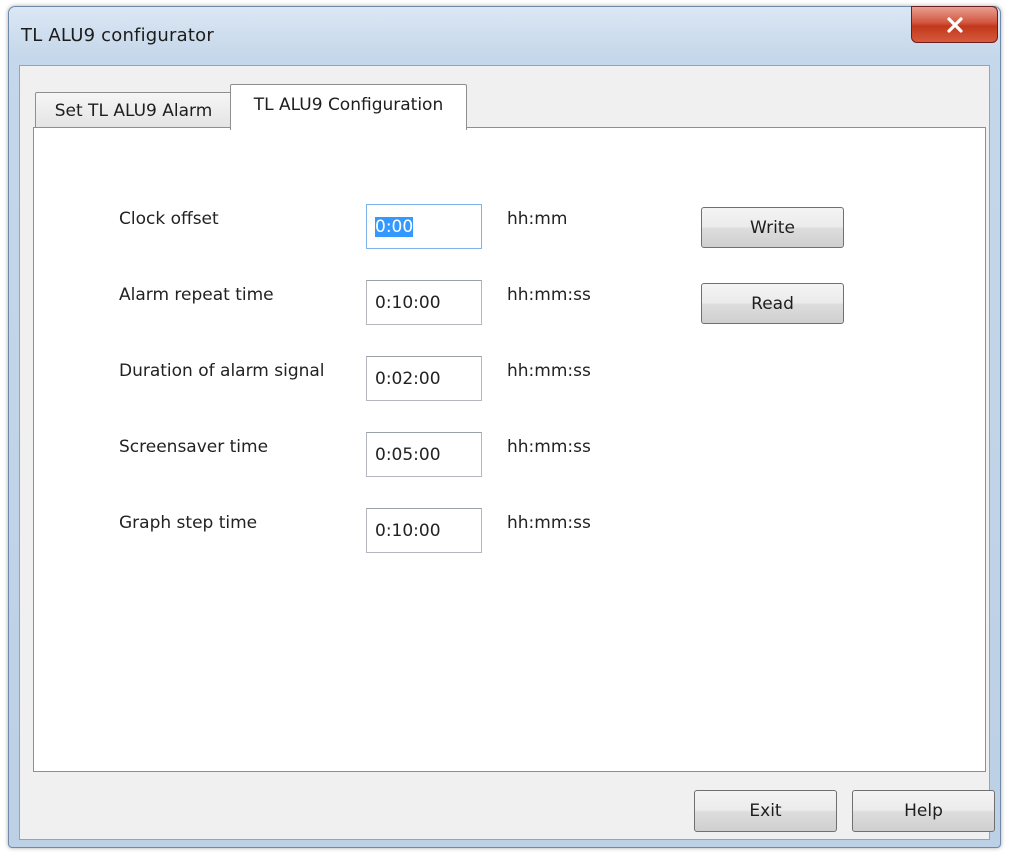  What do you see at coordinates (923, 811) in the screenshot?
I see `help-button: Help` at bounding box center [923, 811].